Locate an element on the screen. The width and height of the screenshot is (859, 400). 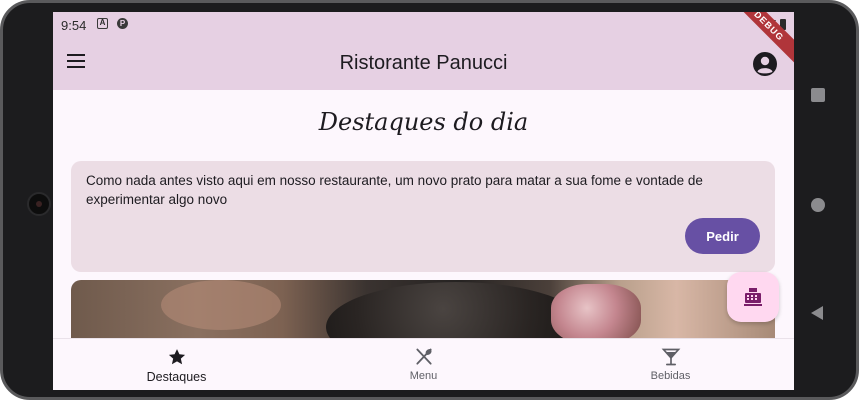
status-bar: 9:54 A P is located at coordinates (423, 25).